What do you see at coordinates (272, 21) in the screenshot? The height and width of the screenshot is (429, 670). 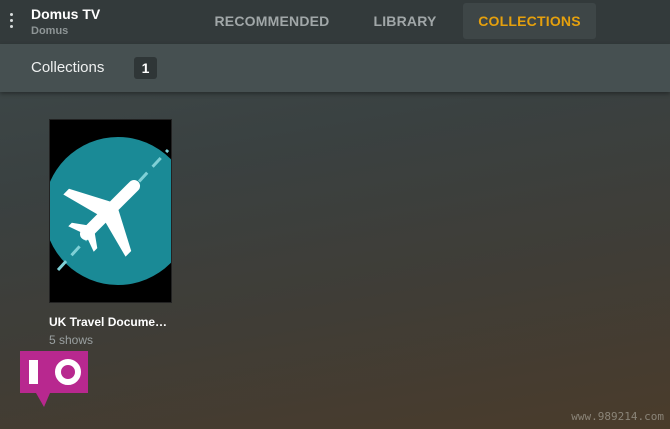 I see `tab-recommended: RECOMMENDED` at bounding box center [272, 21].